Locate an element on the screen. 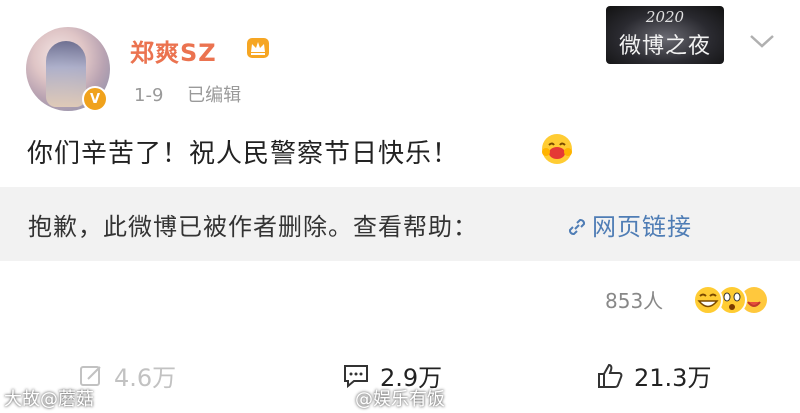  repost-count: 4.6万 is located at coordinates (145, 378).